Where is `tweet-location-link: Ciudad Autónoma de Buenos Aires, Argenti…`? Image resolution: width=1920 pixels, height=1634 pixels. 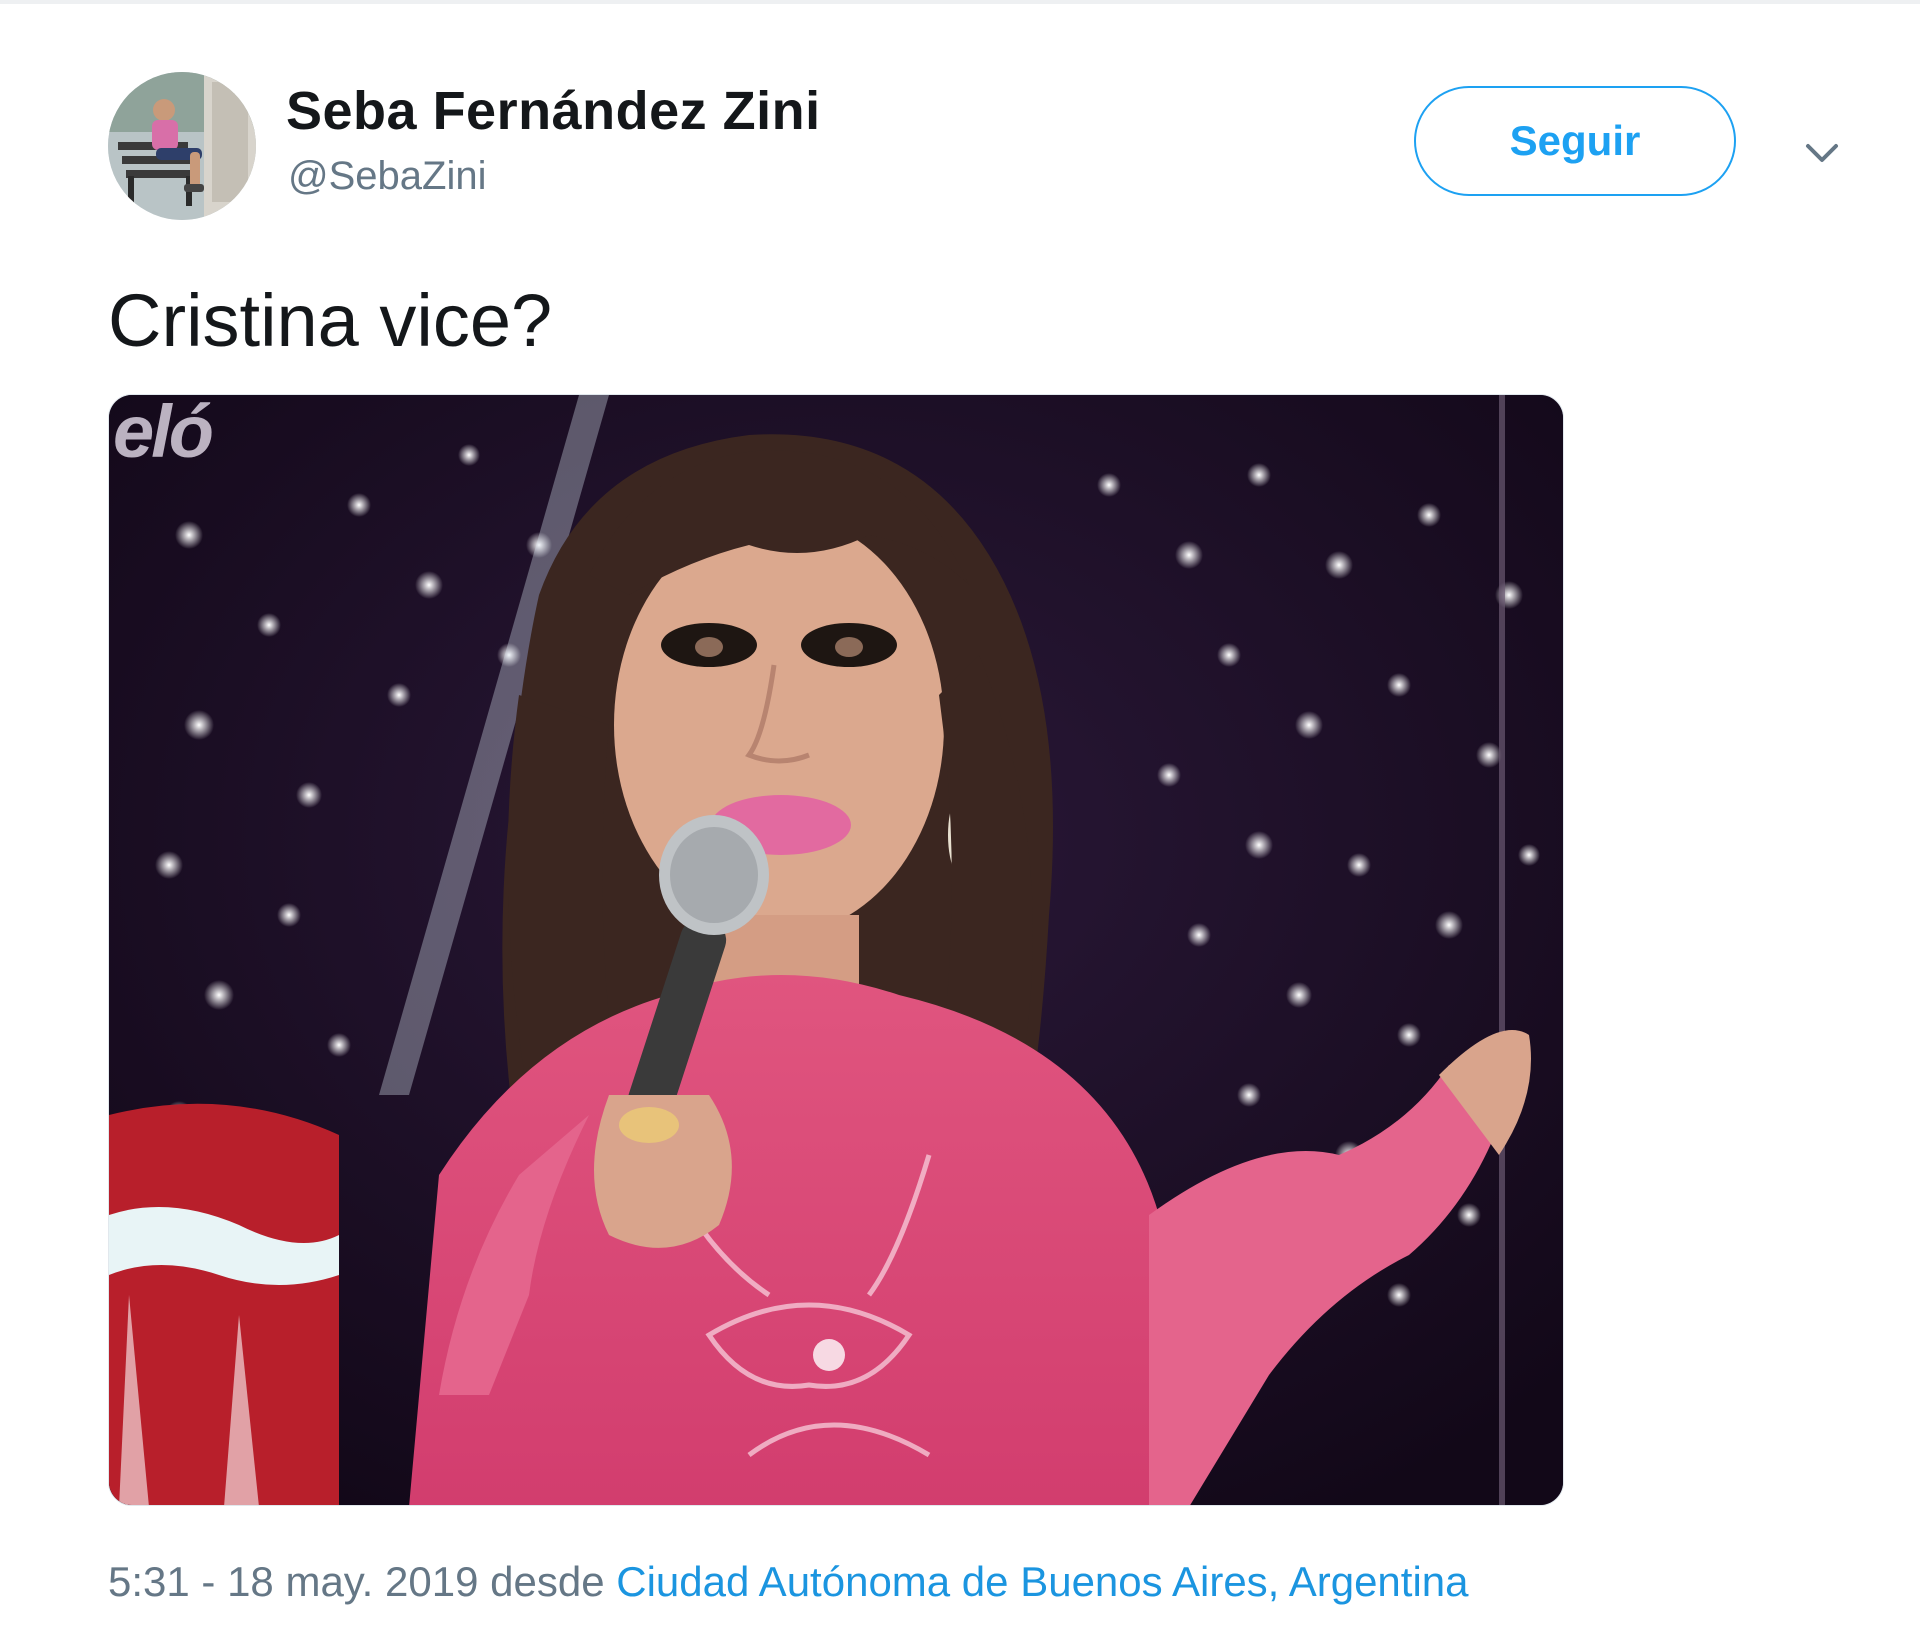
tweet-location-link: Ciudad Autónoma de Buenos Aires, Argenti… is located at coordinates (1042, 1581).